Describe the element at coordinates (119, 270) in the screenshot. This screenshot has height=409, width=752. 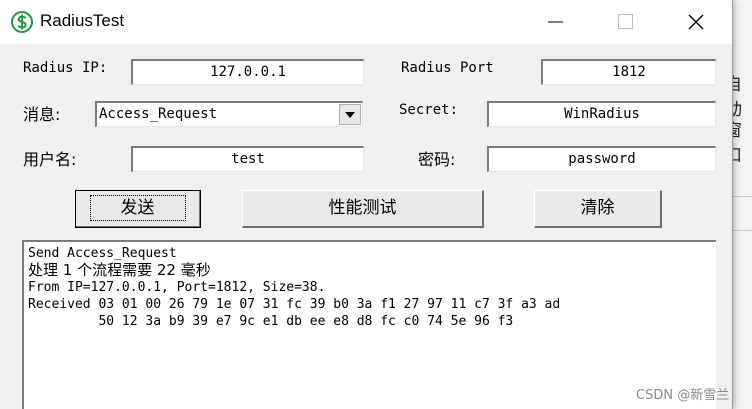
I see `log-line: 处理 1 个流程需要 22 毫秒` at that location.